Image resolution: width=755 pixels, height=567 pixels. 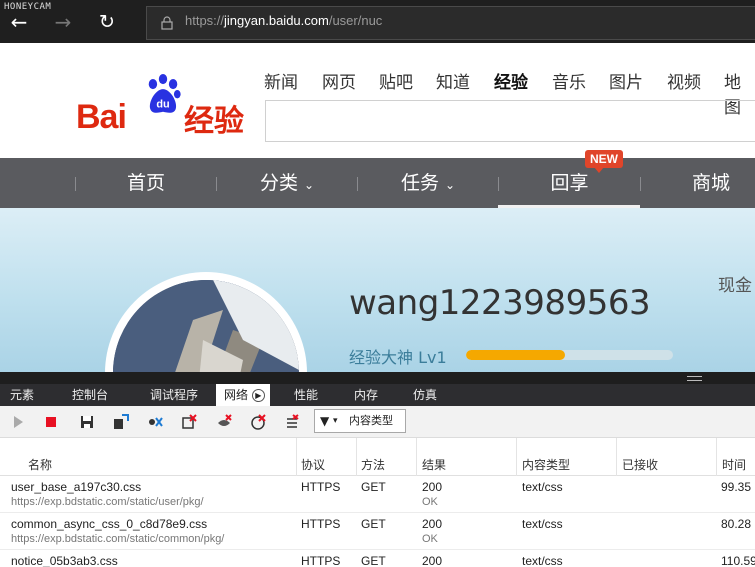 I want to click on play-icon, so click(x=18, y=422).